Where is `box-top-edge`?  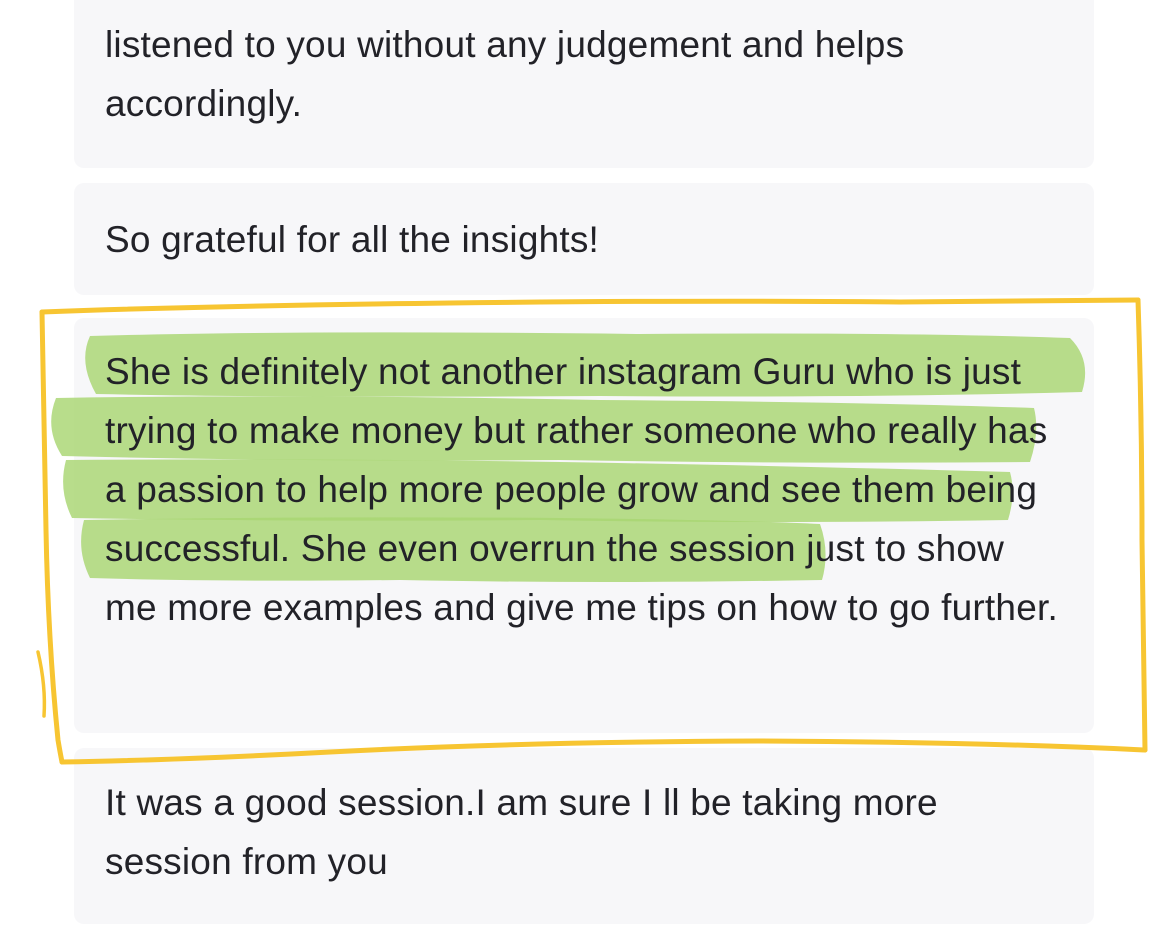
box-top-edge is located at coordinates (590, 306).